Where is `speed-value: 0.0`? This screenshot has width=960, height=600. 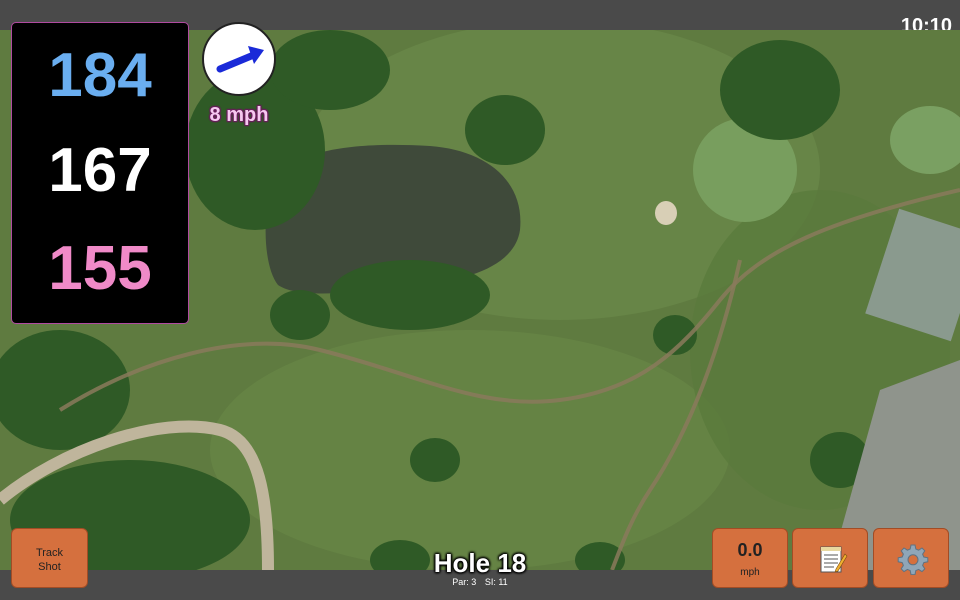
speed-value: 0.0 is located at coordinates (750, 550).